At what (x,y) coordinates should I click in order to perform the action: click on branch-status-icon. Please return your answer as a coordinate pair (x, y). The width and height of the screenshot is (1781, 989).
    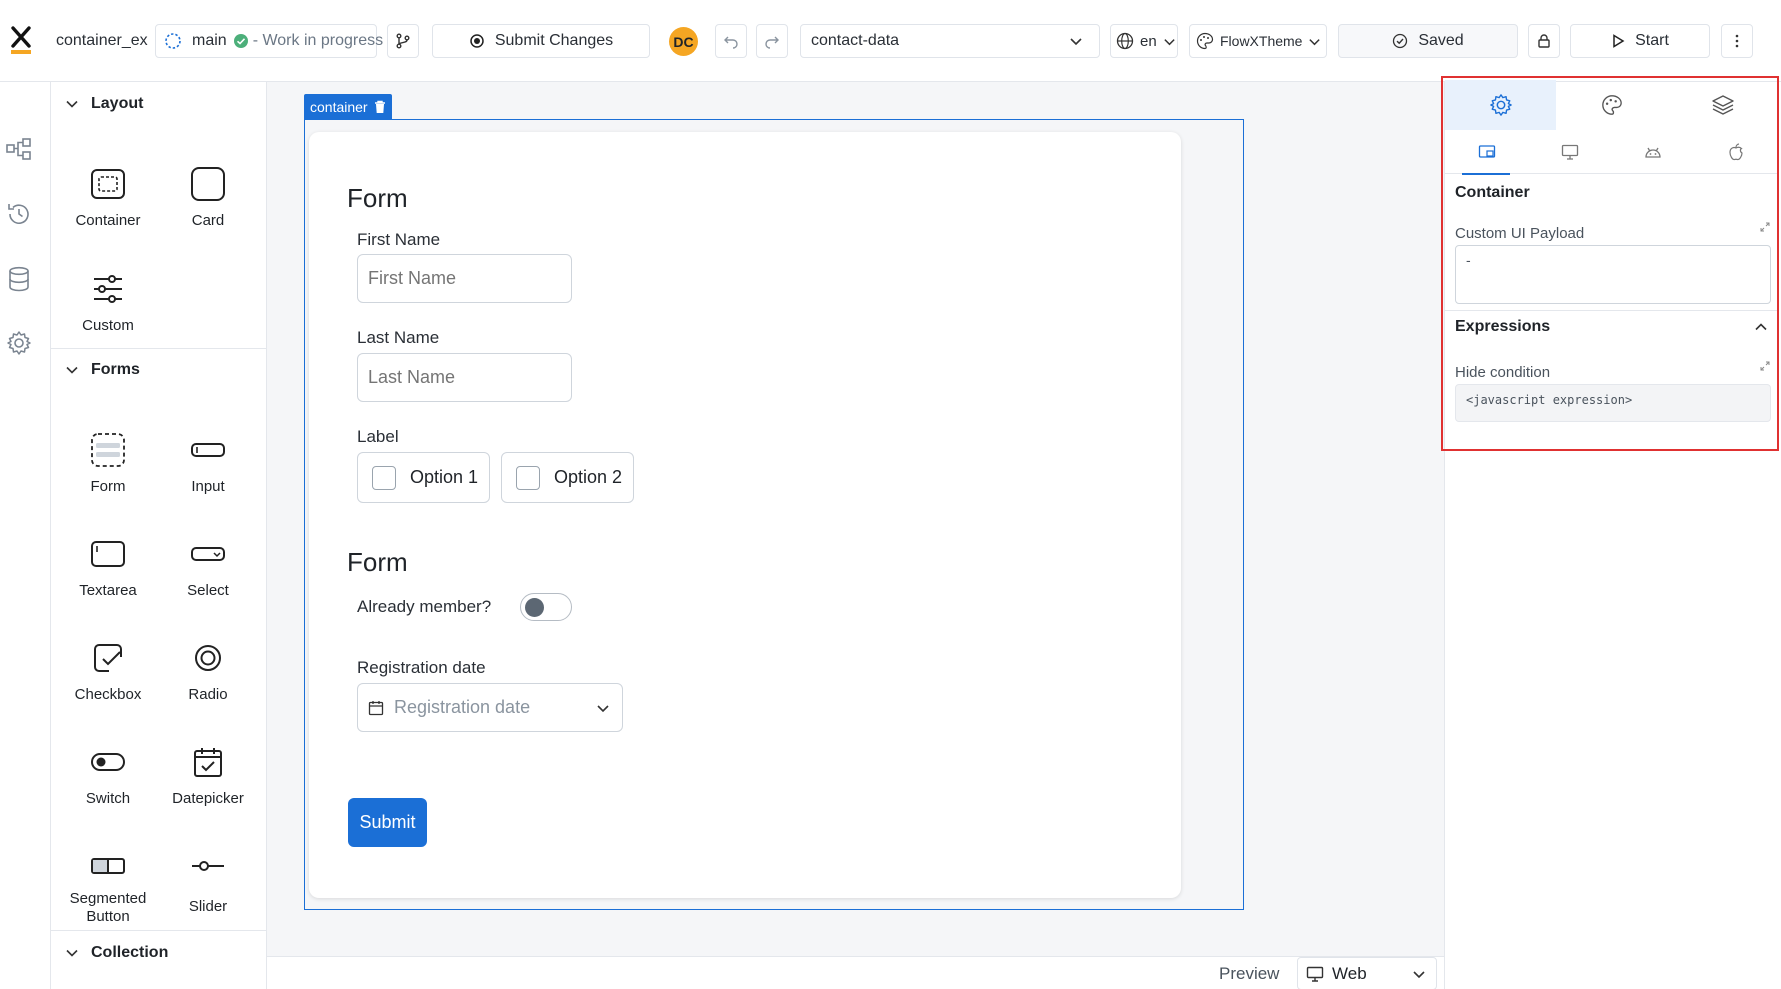
    Looking at the image, I should click on (173, 41).